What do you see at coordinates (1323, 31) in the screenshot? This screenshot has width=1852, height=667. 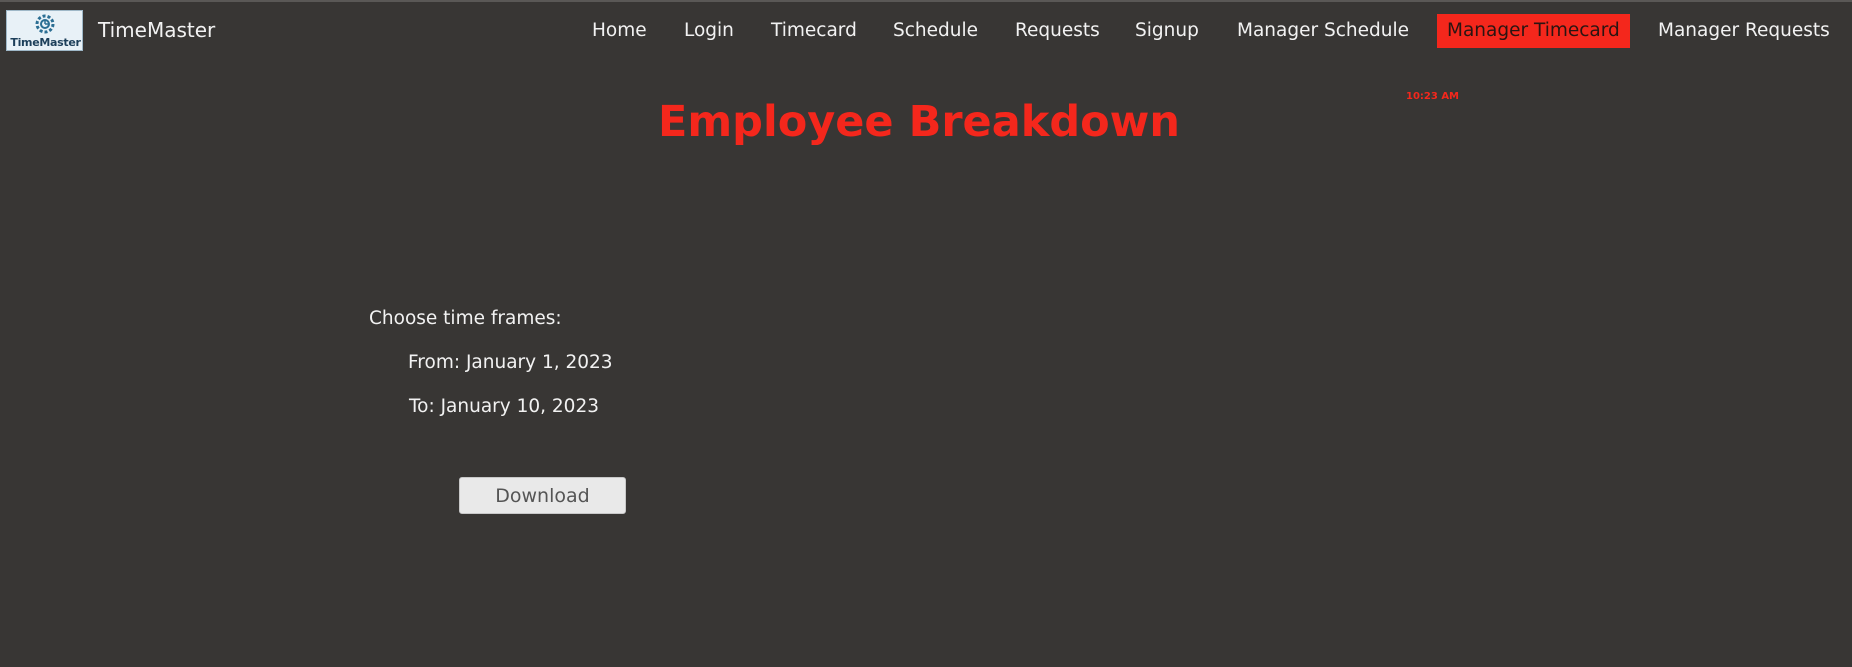 I see `nav-manager-schedule: Manager Schedule` at bounding box center [1323, 31].